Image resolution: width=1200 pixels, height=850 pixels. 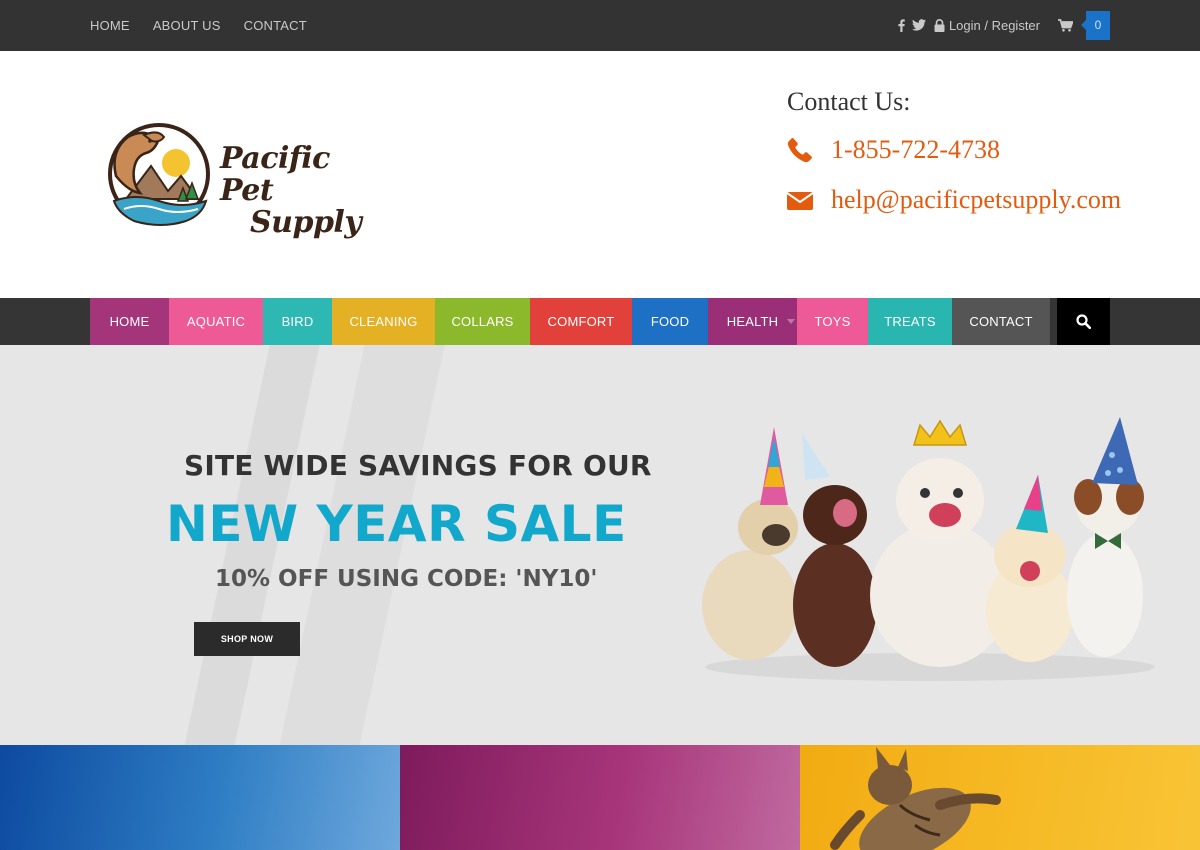 What do you see at coordinates (600, 25) in the screenshot?
I see `top-bar: HOME ABOUT US CONTACT Login / Register 0` at bounding box center [600, 25].